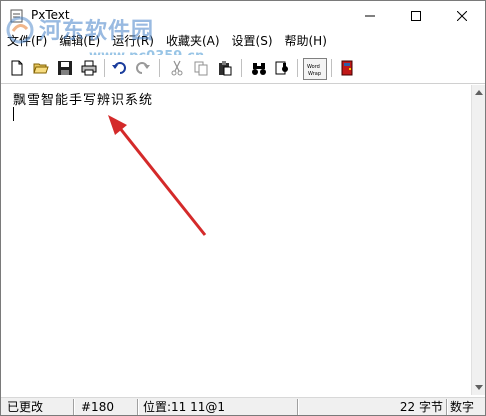 The image size is (486, 416). Describe the element at coordinates (97, 407) in the screenshot. I see `status-char-code: #180` at that location.